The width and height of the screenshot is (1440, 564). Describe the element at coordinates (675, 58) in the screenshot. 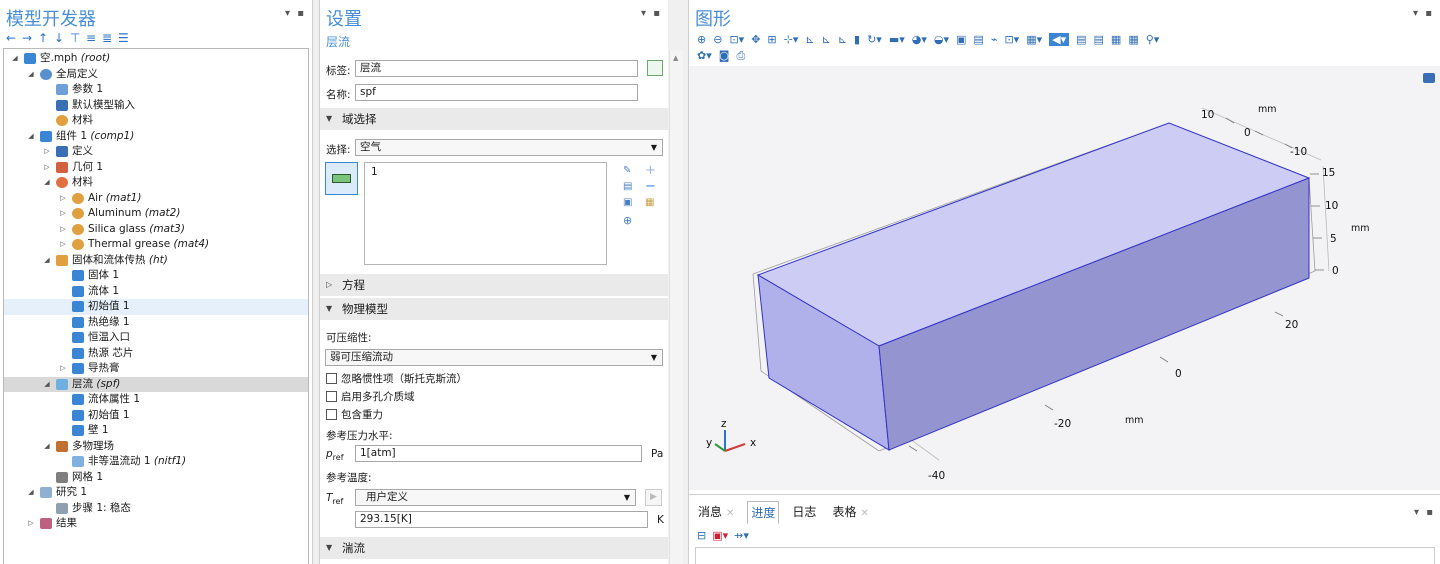

I see `scroll-up-icon: ▲` at that location.